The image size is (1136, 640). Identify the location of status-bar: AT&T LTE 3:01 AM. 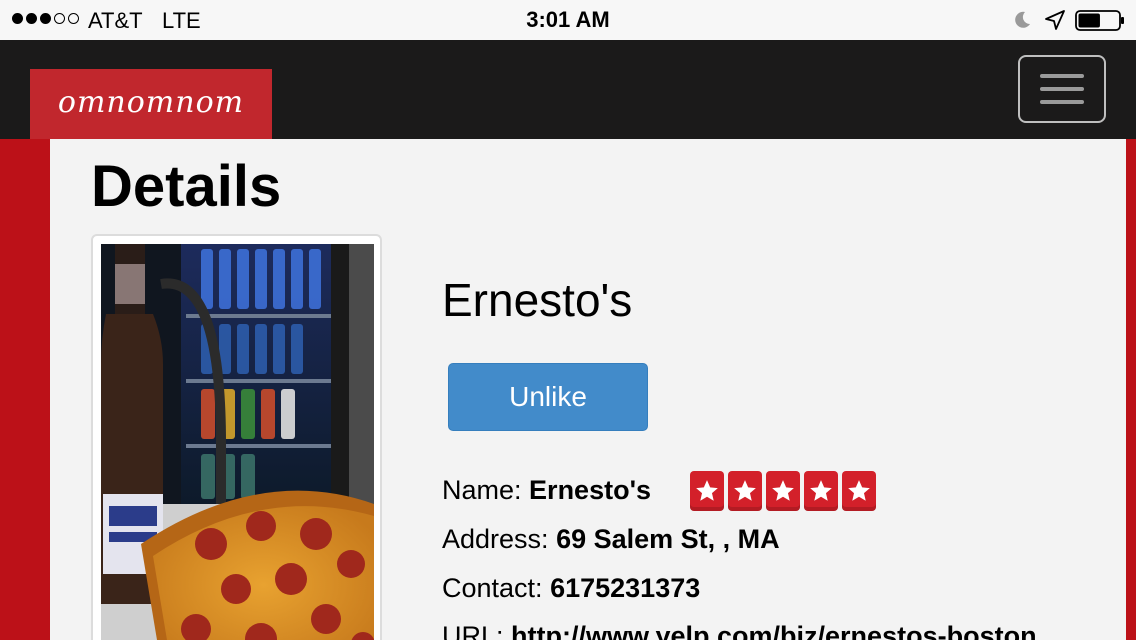
(568, 20).